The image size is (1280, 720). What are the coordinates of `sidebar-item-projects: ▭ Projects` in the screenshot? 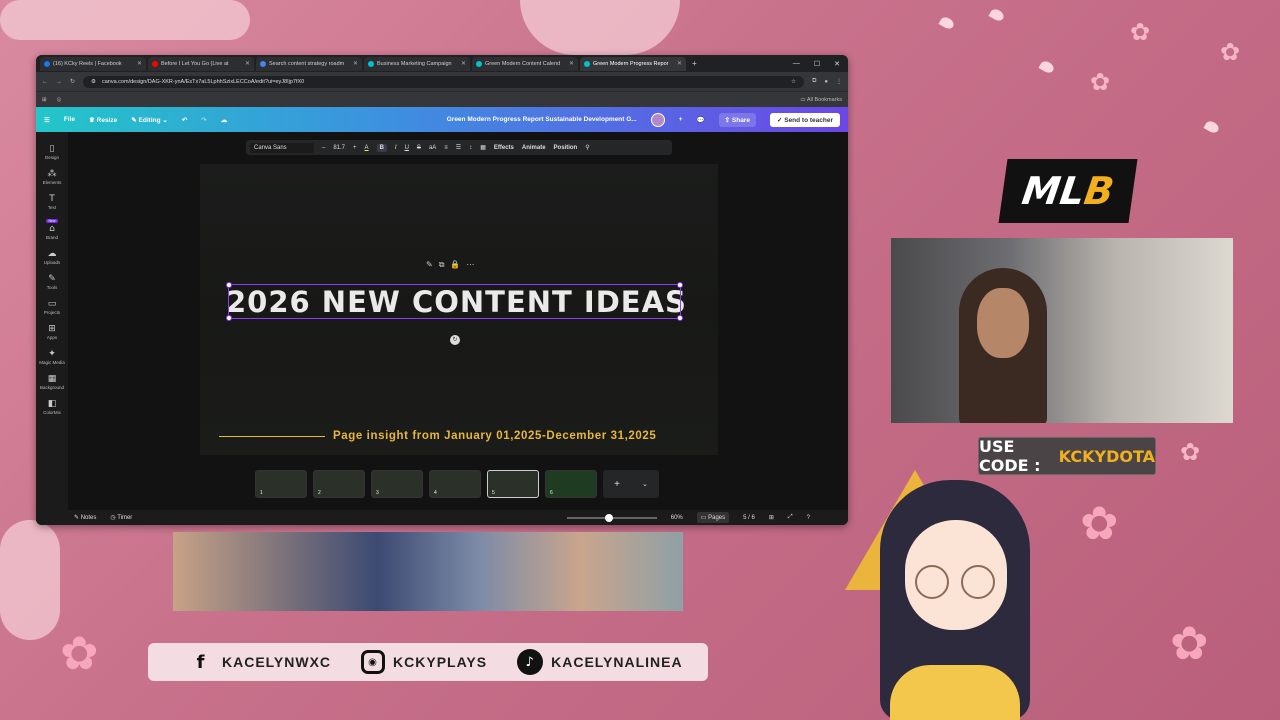 It's located at (52, 307).